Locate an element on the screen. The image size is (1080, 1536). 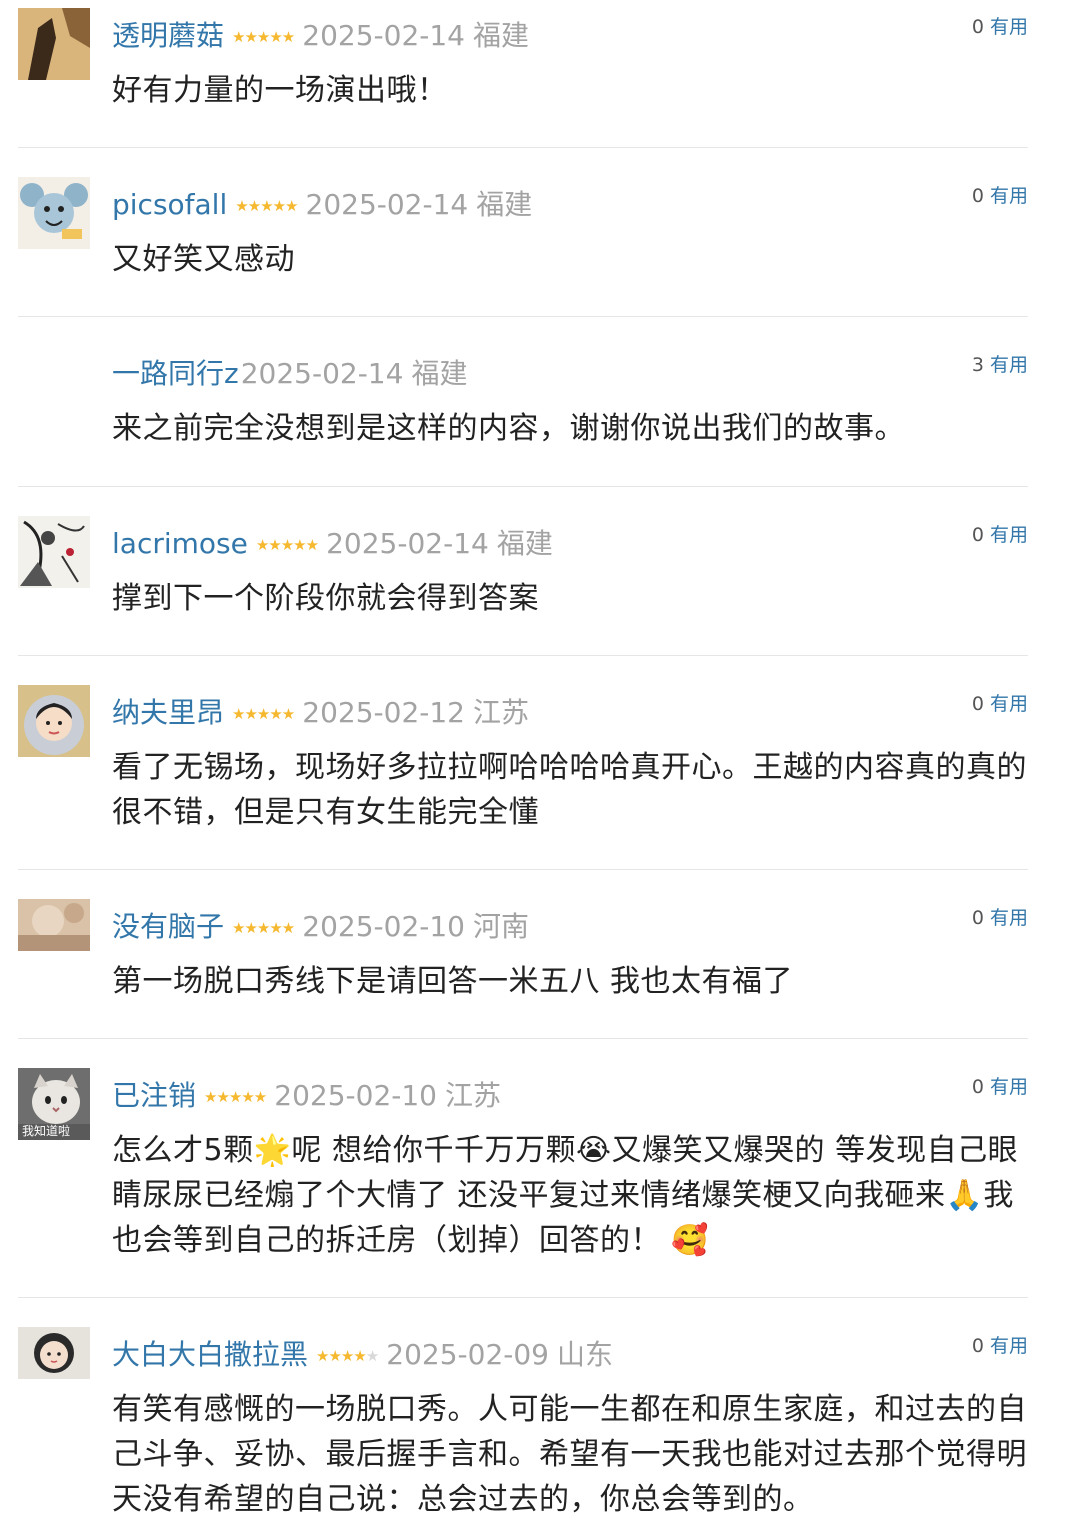
review-text: 来之前完全没想到是这样的内容，谢谢你说出我们的故事。 is located at coordinates (508, 428).